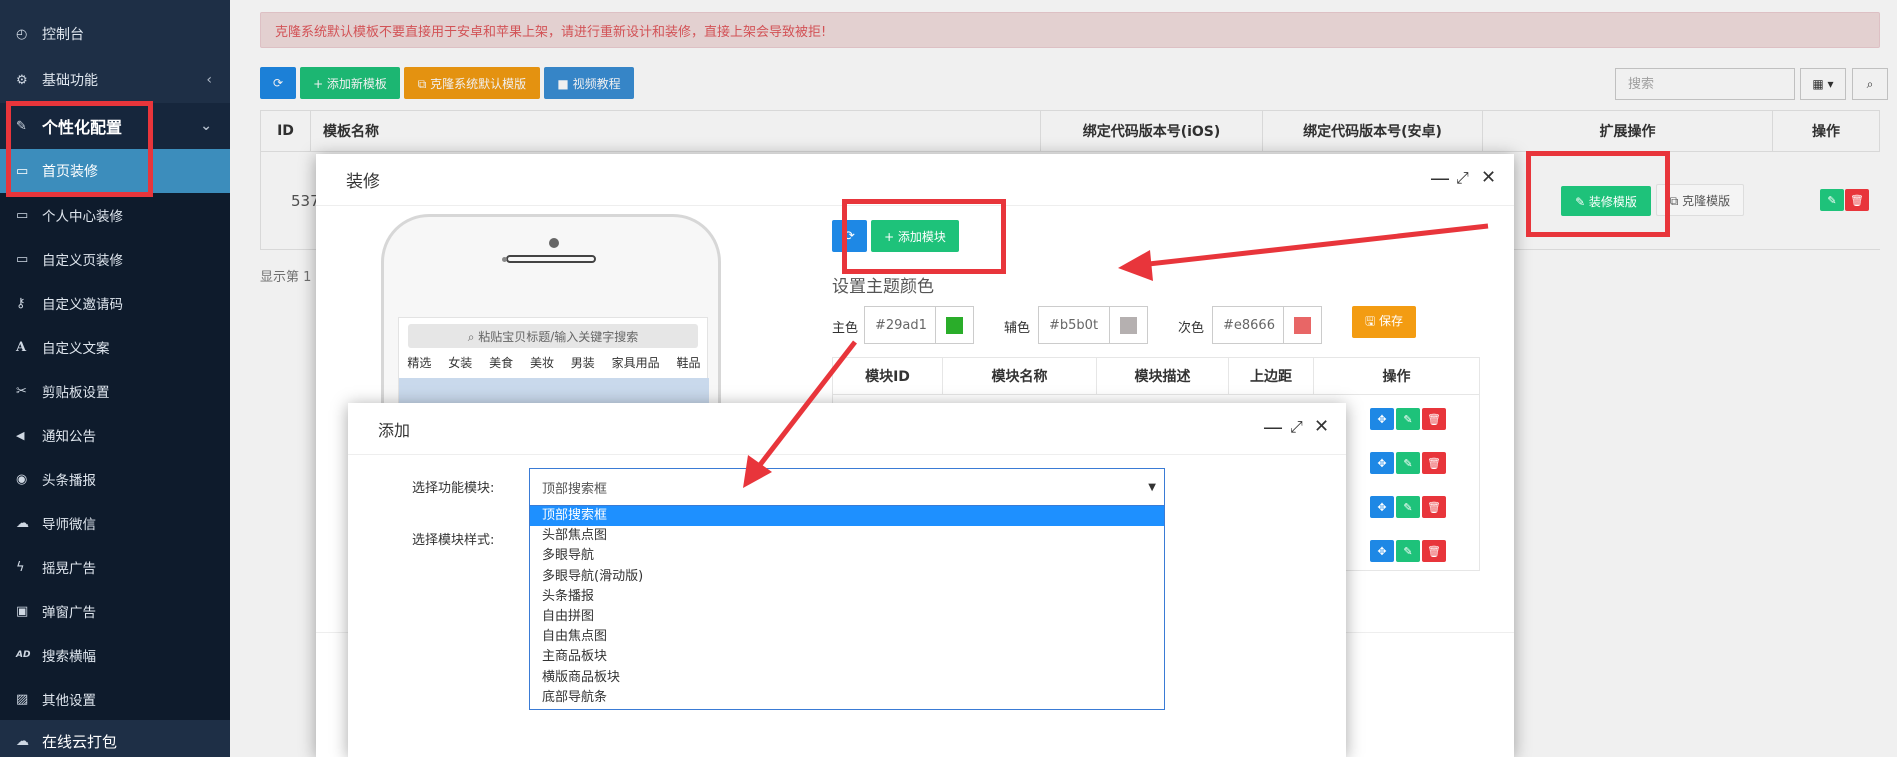  What do you see at coordinates (453, 540) in the screenshot?
I see `style-select-label: 选择模块样式:` at bounding box center [453, 540].